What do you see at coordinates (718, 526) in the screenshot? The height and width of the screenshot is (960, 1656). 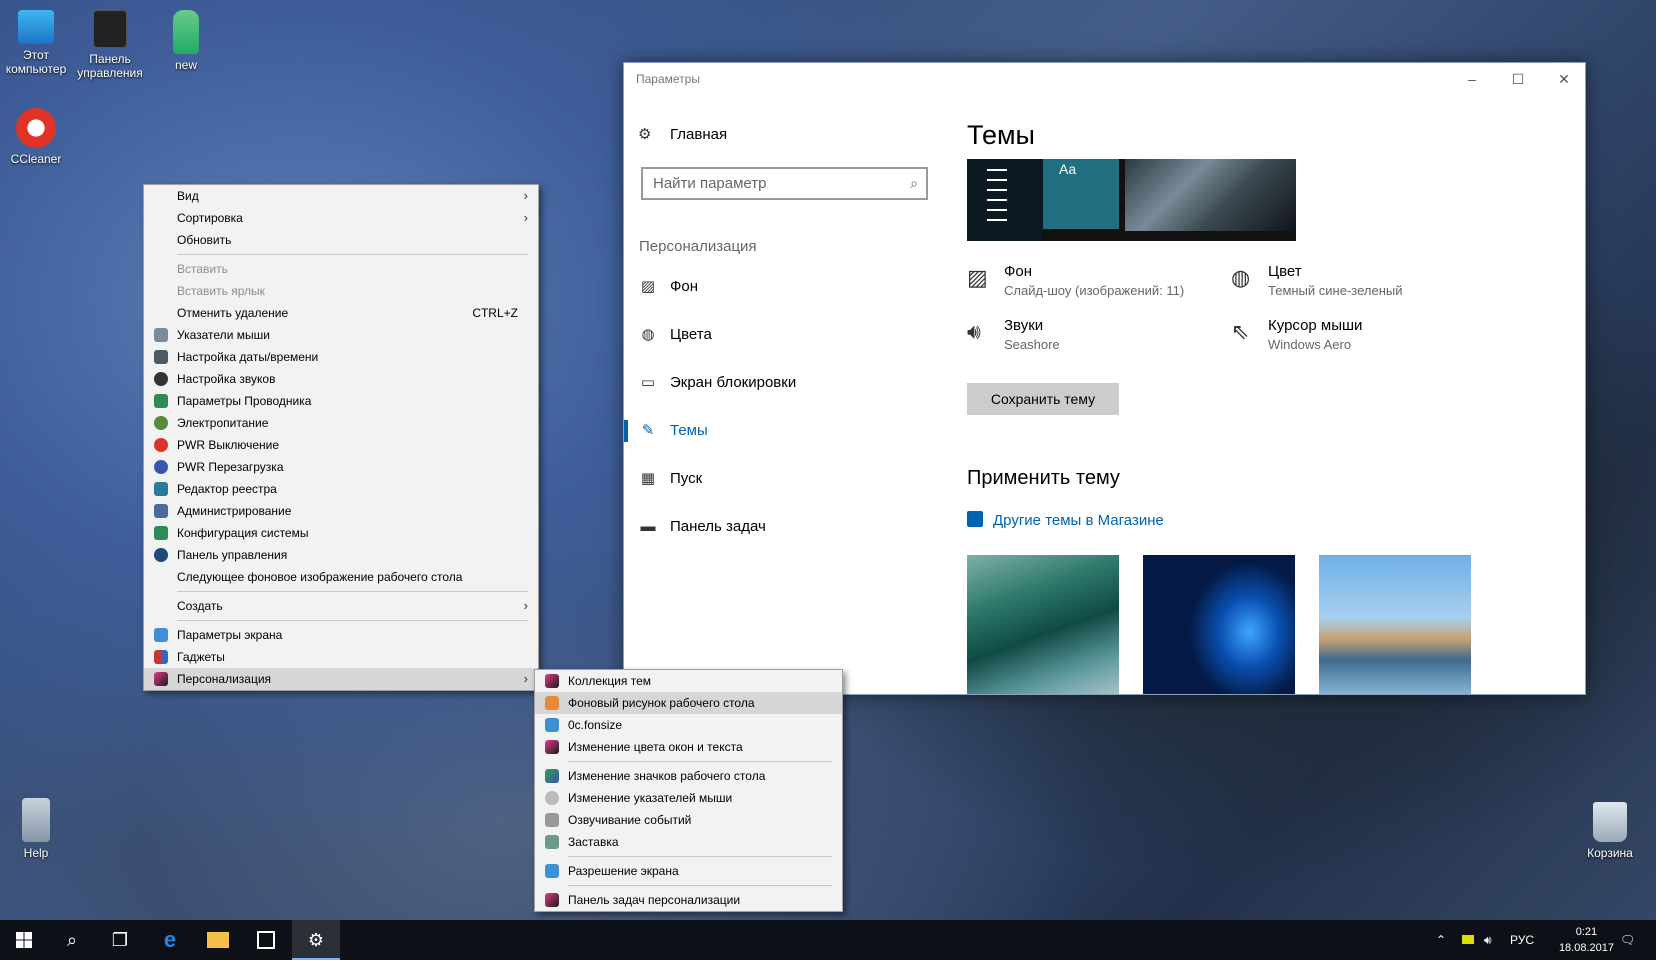 I see `nav-item-label: Панель задач` at bounding box center [718, 526].